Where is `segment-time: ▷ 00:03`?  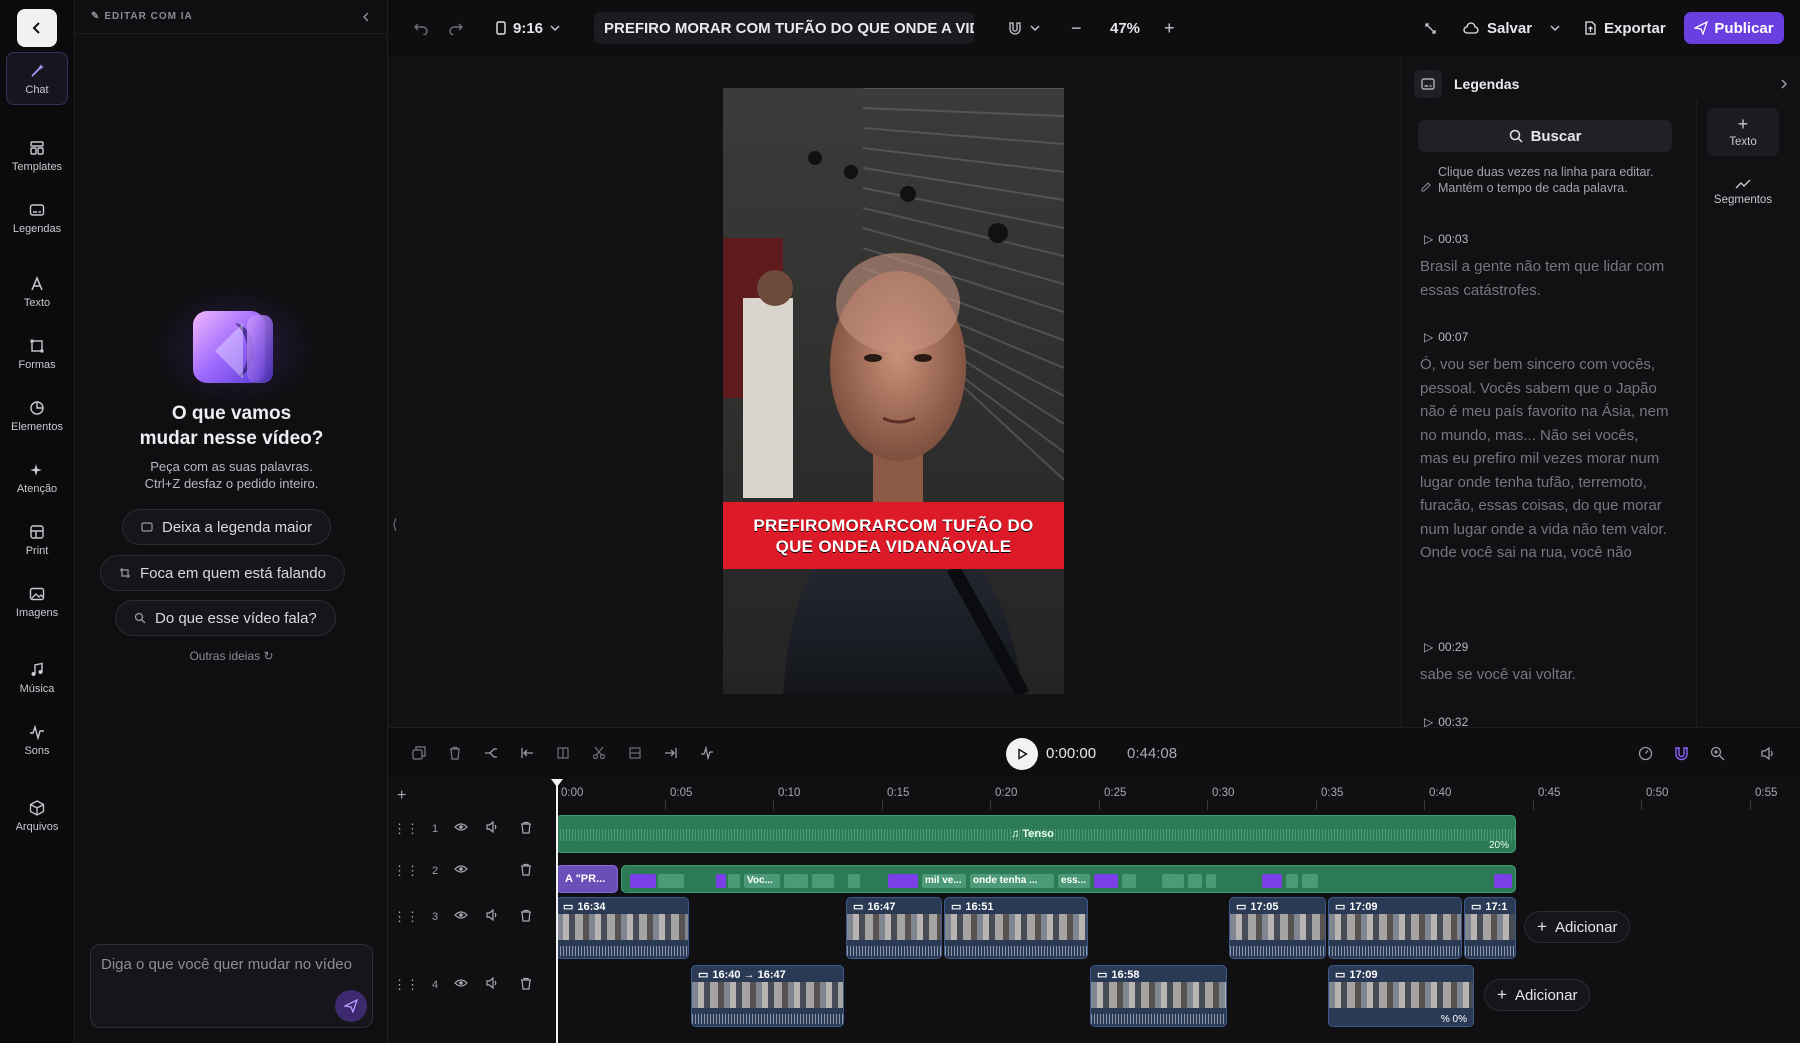
segment-time: ▷ 00:03 is located at coordinates (1446, 239).